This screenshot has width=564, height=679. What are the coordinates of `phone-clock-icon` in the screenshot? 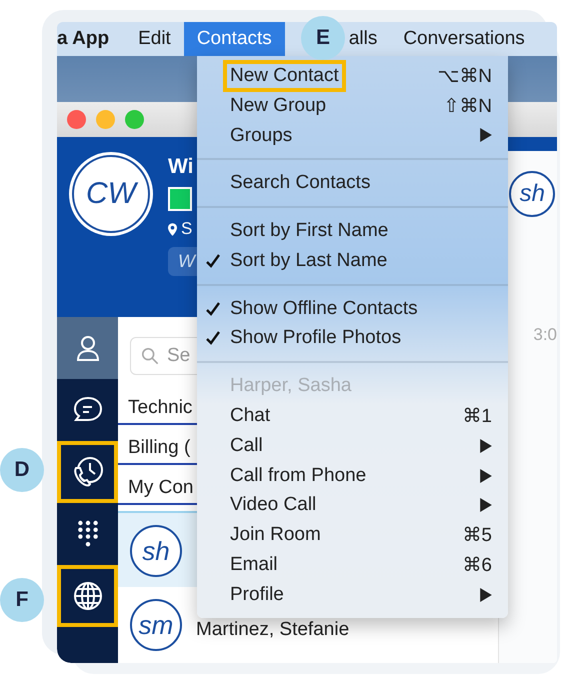 It's located at (88, 472).